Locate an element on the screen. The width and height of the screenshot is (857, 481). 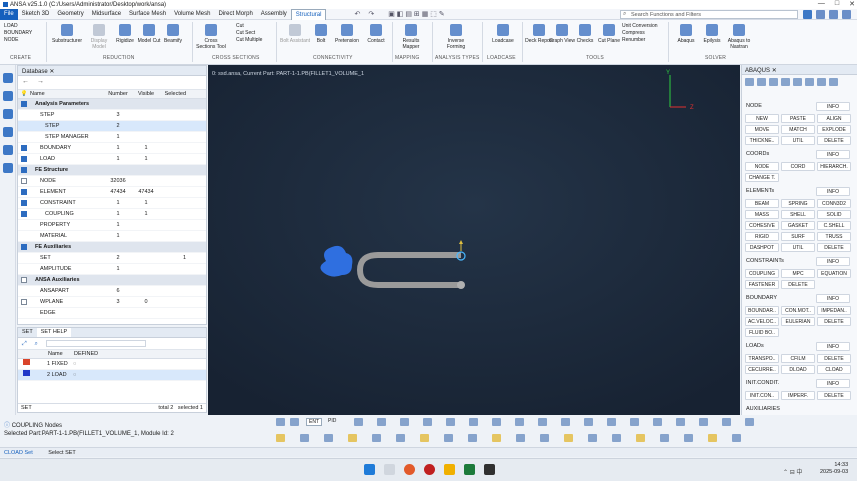
abaqus-action-button: SHELL is located at coordinates (798, 214).